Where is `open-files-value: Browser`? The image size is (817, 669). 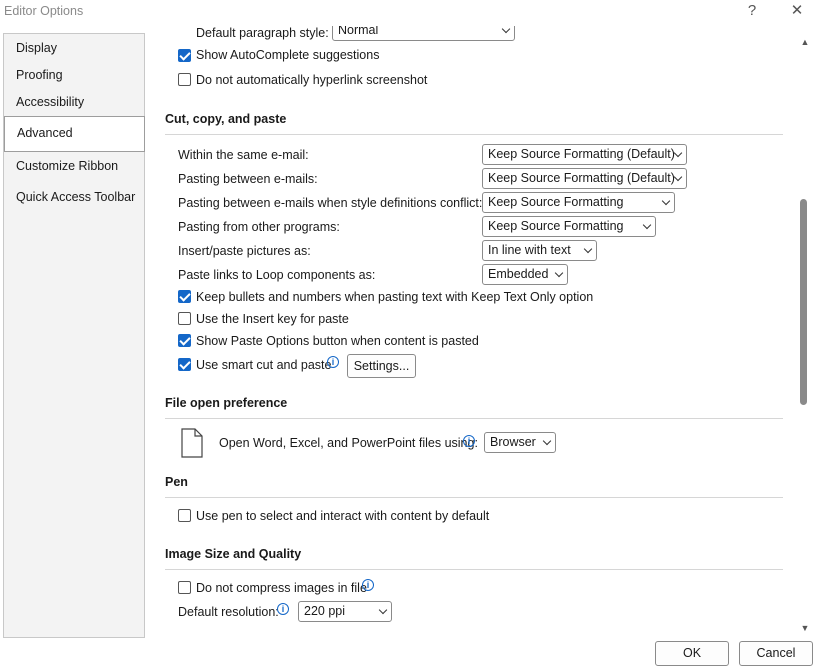
open-files-value: Browser is located at coordinates (513, 442).